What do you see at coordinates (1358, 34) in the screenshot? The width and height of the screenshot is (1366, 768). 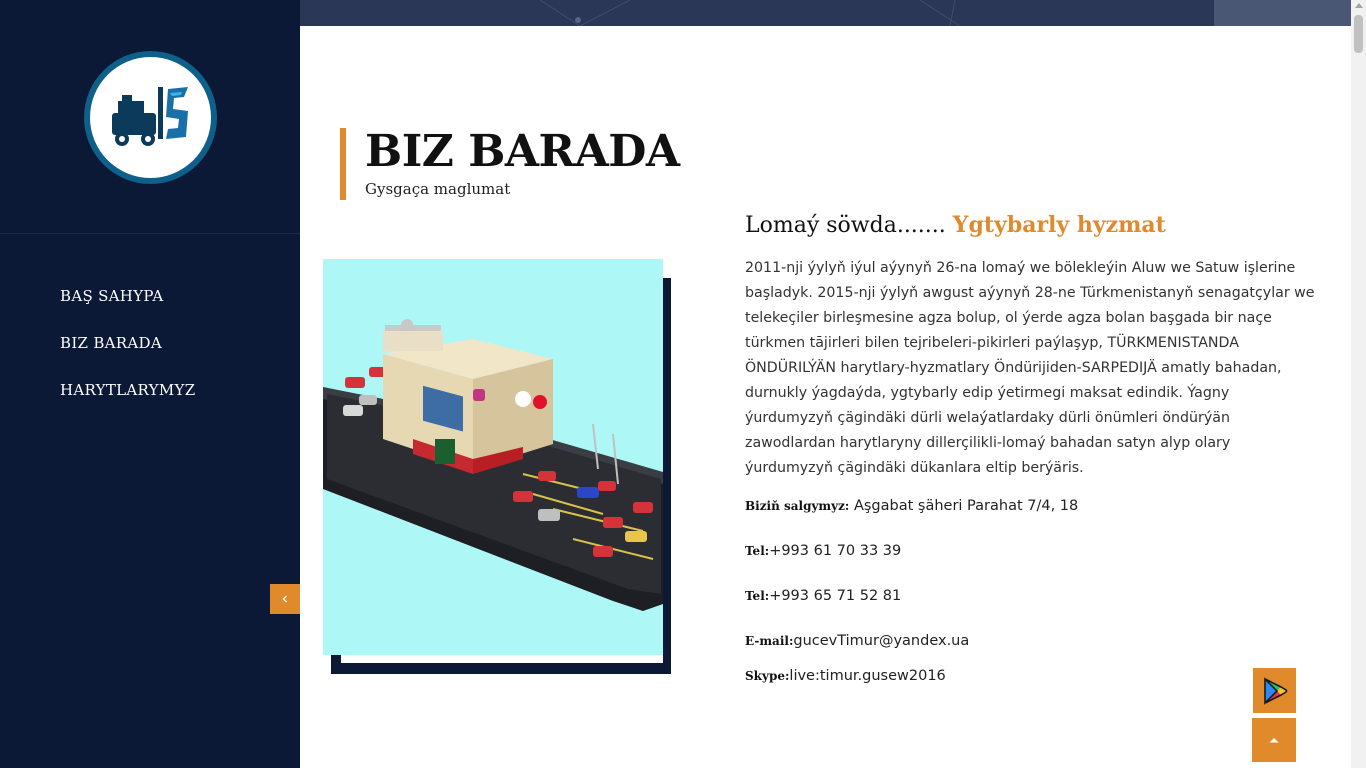 I see `scroll-thumb` at bounding box center [1358, 34].